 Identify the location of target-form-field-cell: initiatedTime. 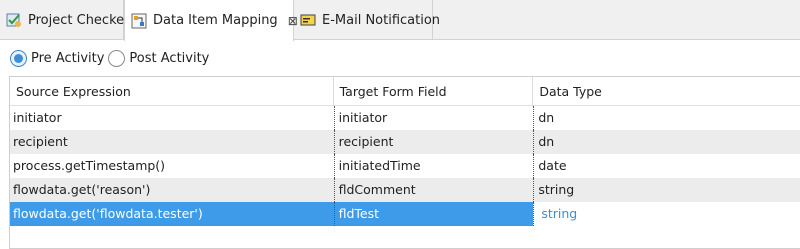
(433, 166).